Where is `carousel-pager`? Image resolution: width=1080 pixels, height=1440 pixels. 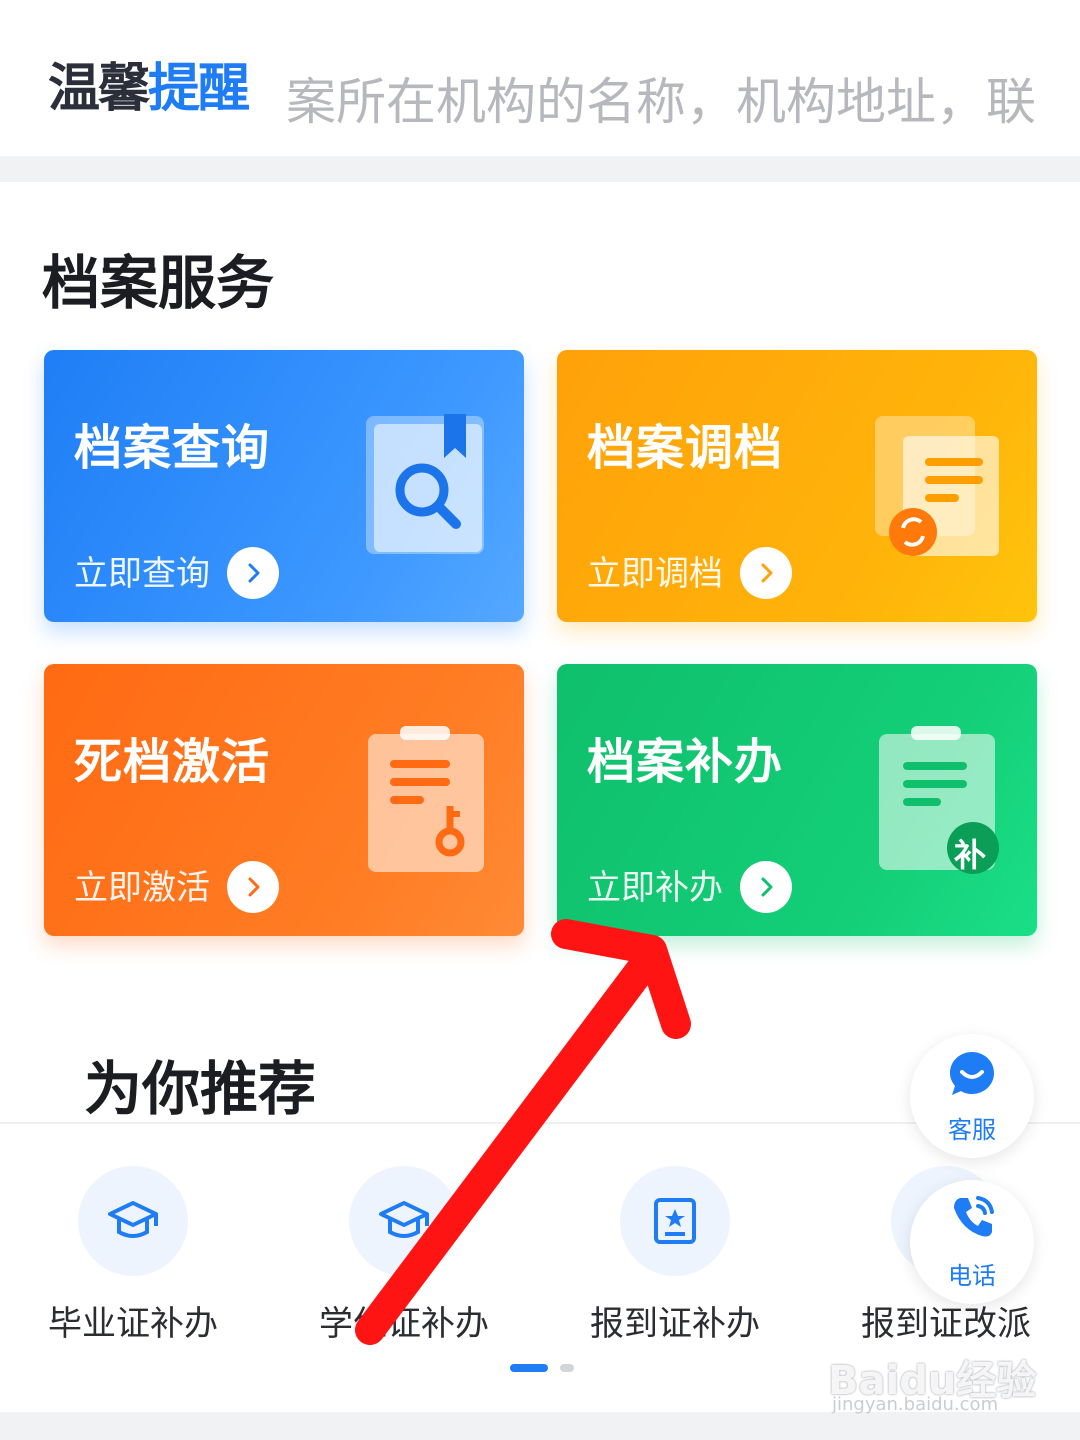
carousel-pager is located at coordinates (545, 1368).